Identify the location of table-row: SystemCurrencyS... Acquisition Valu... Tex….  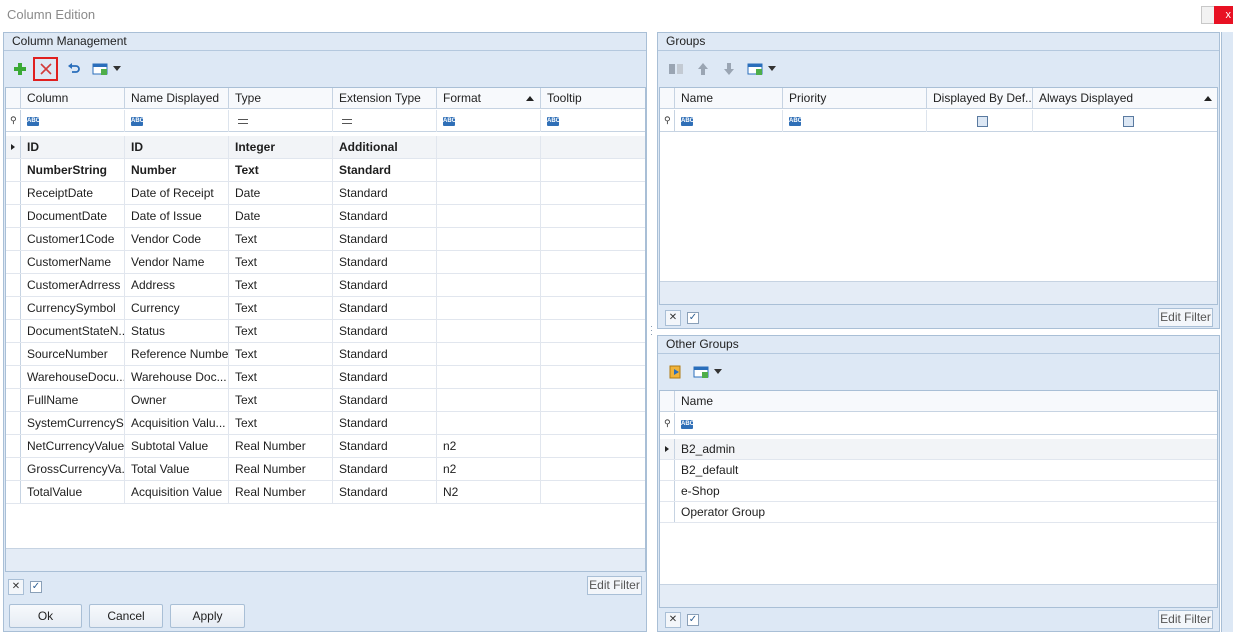
(325, 423).